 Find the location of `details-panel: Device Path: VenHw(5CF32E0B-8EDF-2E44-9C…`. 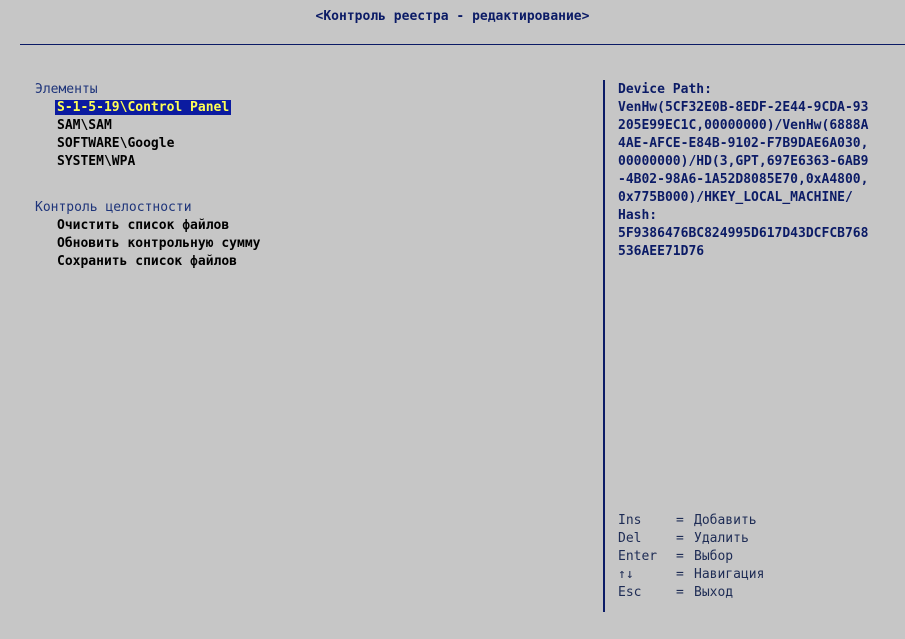

details-panel: Device Path: VenHw(5CF32E0B-8EDF-2E44-9C… is located at coordinates (761, 171).